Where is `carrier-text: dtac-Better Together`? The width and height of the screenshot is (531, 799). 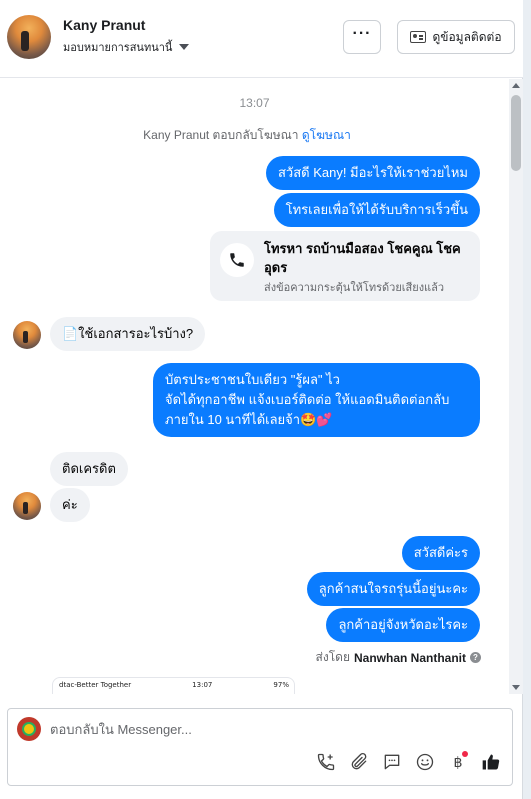
carrier-text: dtac-Better Together is located at coordinates (95, 685).